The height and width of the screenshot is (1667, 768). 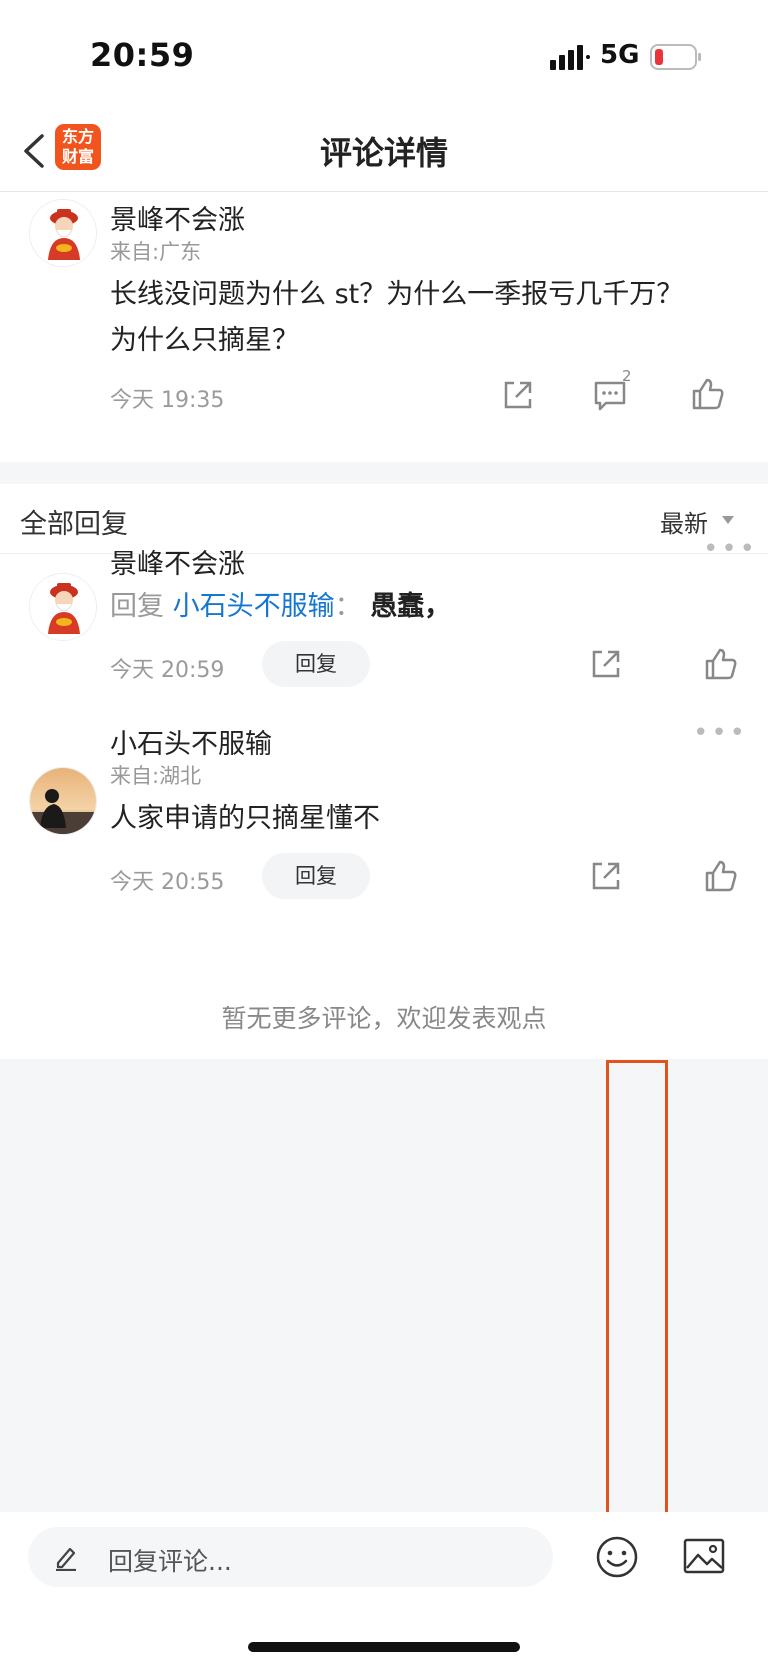 What do you see at coordinates (348, 606) in the screenshot?
I see `reply-colon: ：` at bounding box center [348, 606].